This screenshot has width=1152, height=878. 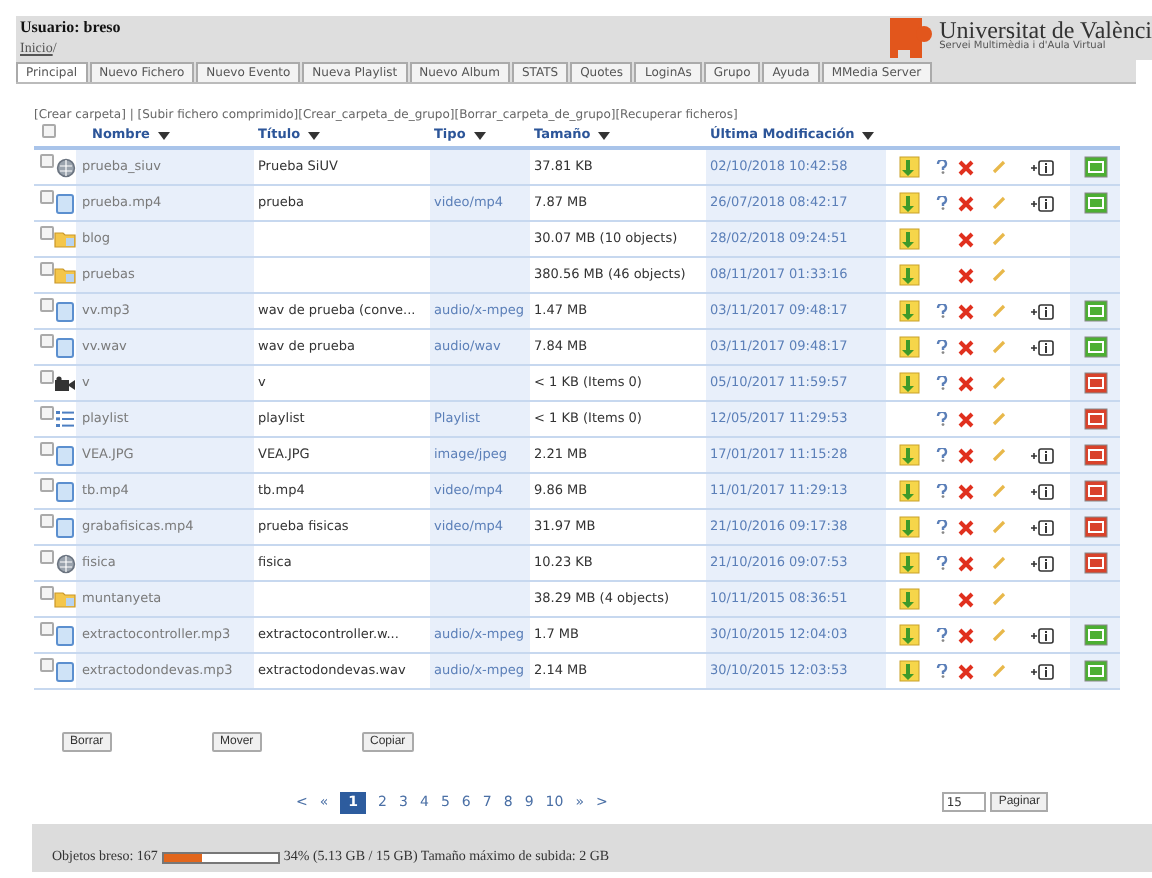 I want to click on caret-icon, so click(x=868, y=135).